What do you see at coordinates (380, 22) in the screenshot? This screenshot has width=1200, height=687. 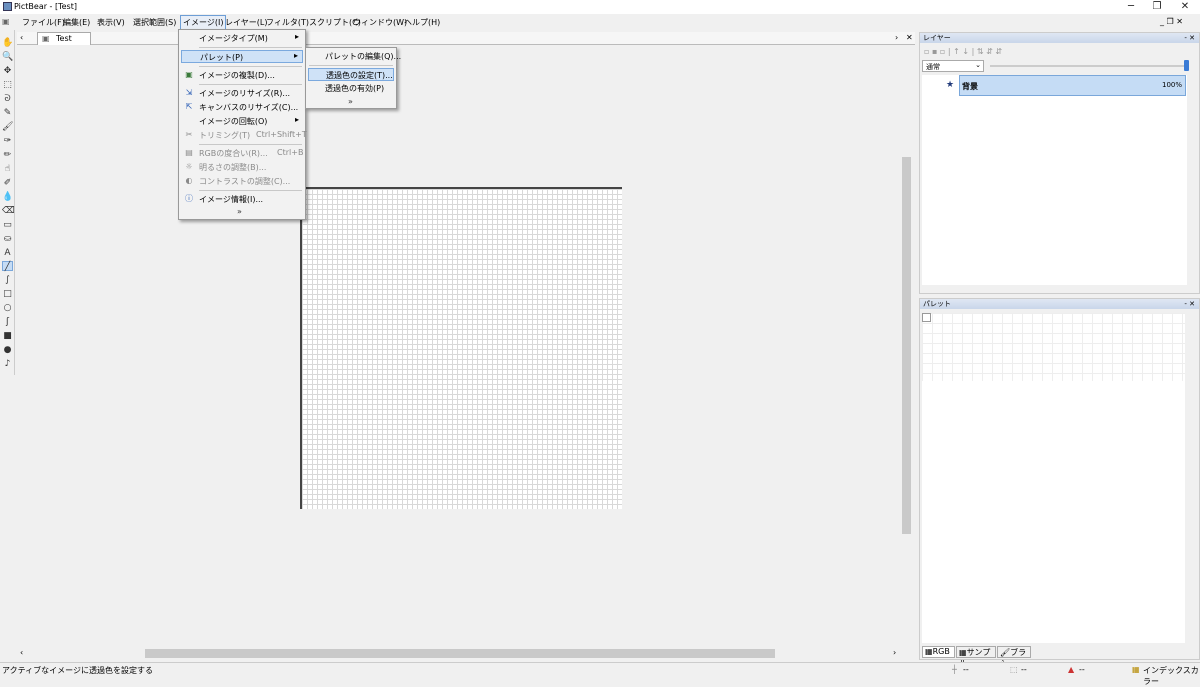 I see `menu-window: ウィンドウ(W)` at bounding box center [380, 22].